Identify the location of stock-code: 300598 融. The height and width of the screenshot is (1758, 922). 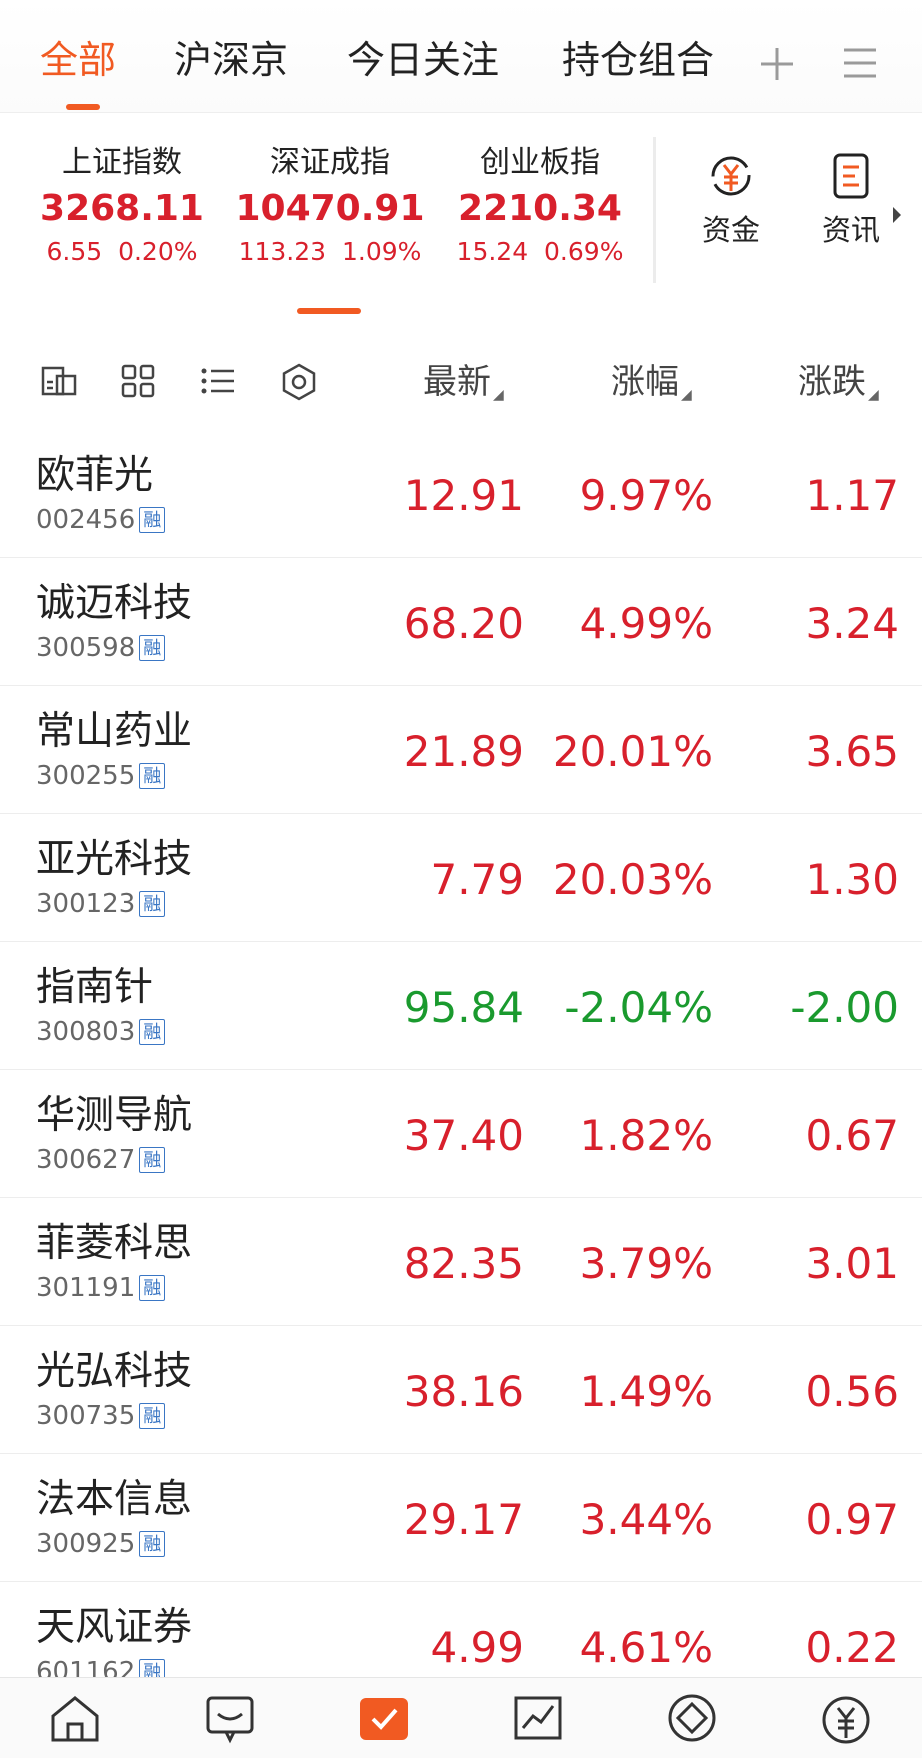
(101, 648).